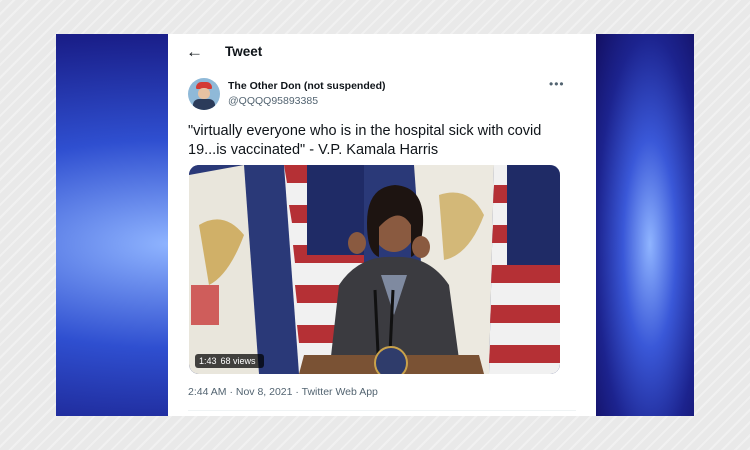  I want to click on video-views: 68 views, so click(238, 361).